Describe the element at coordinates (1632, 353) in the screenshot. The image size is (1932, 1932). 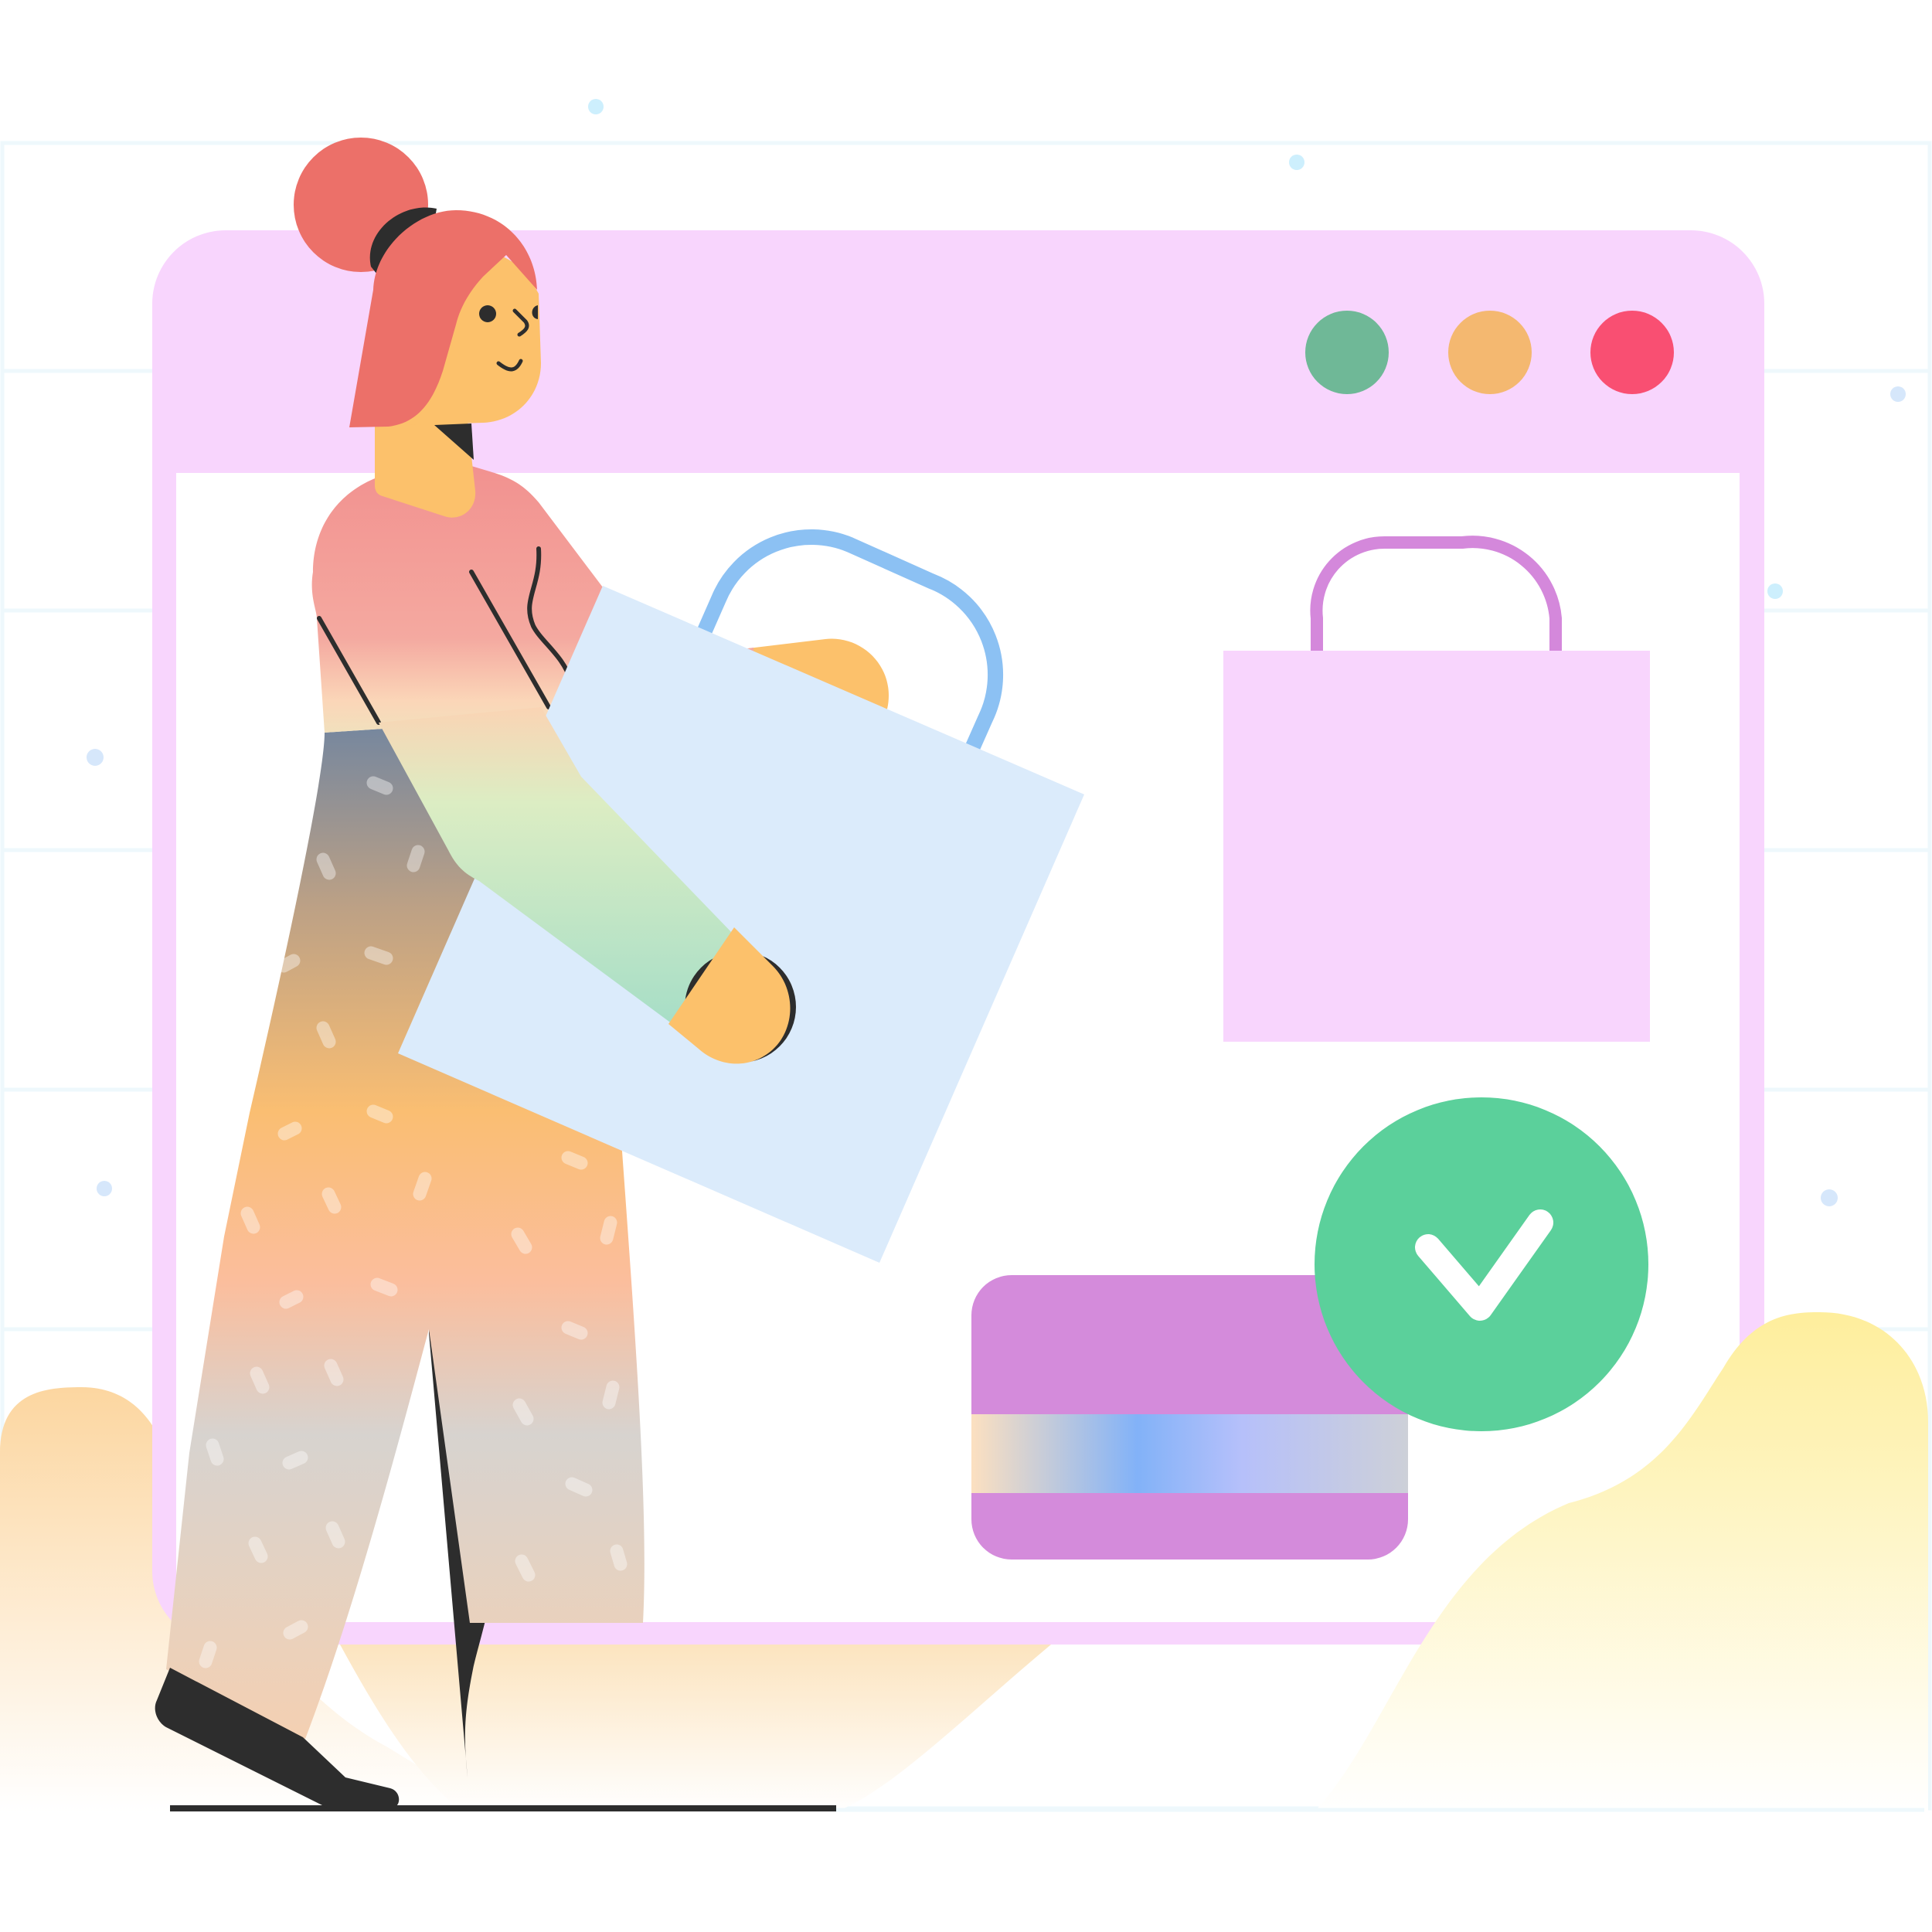
I see `window-control-red-dot` at that location.